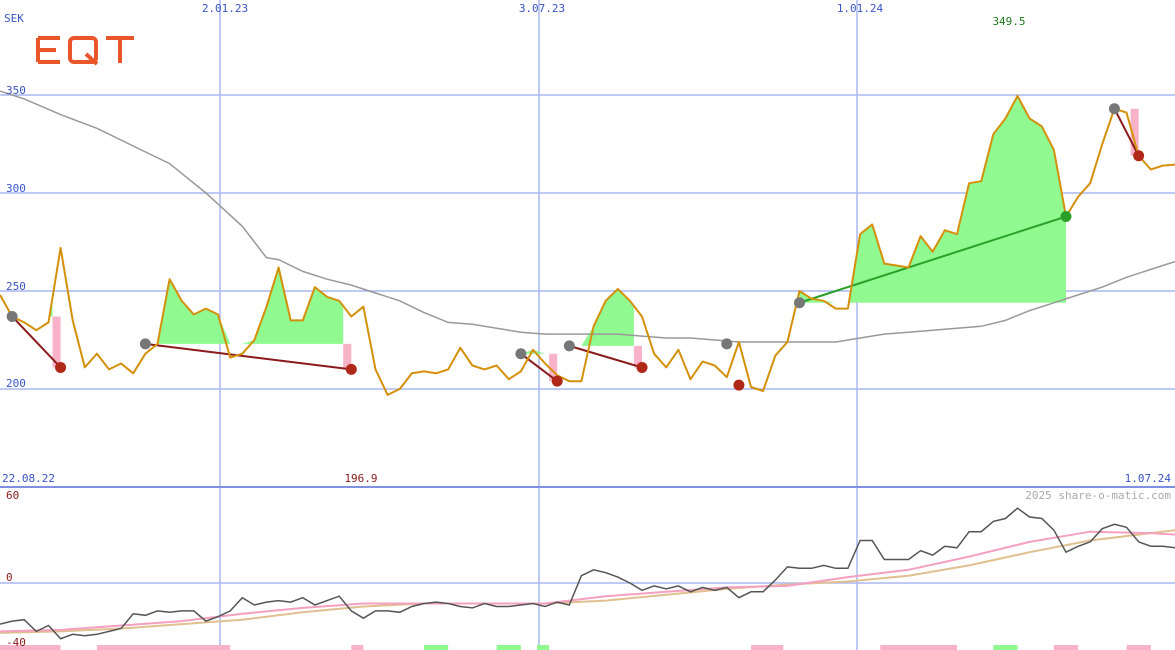 This screenshot has width=1175, height=650. I want to click on y-tick-label: 200, so click(16, 383).